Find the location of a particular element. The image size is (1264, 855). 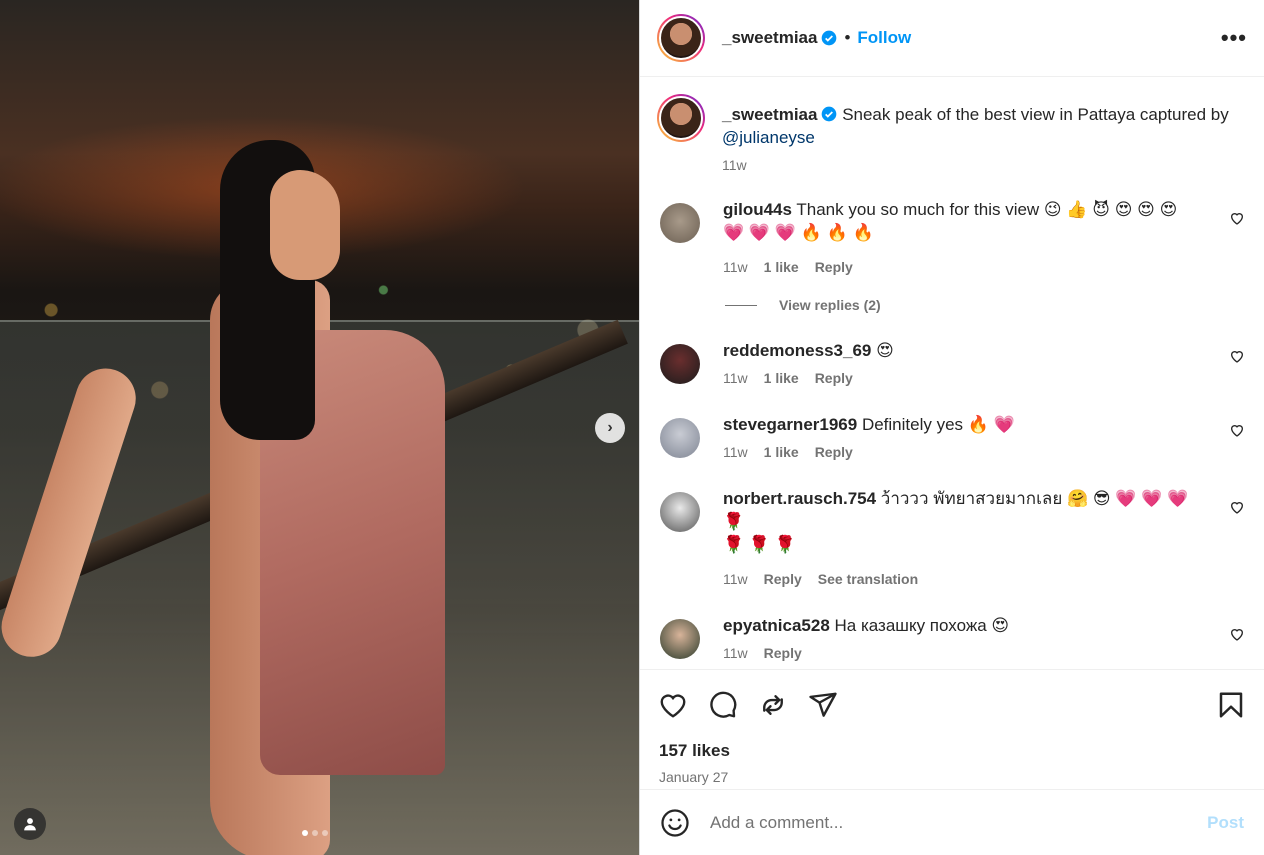

follow-button: Follow is located at coordinates (884, 38).